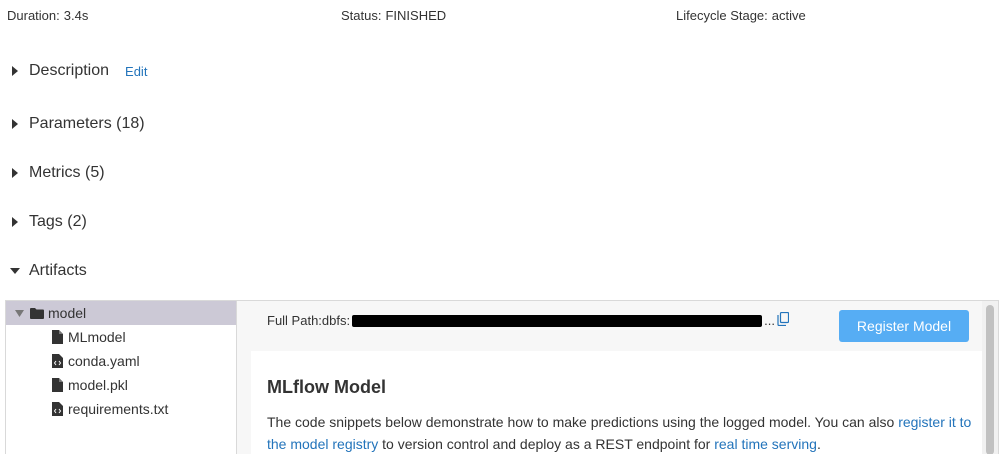  I want to click on description-edit-link: Edit, so click(136, 71).